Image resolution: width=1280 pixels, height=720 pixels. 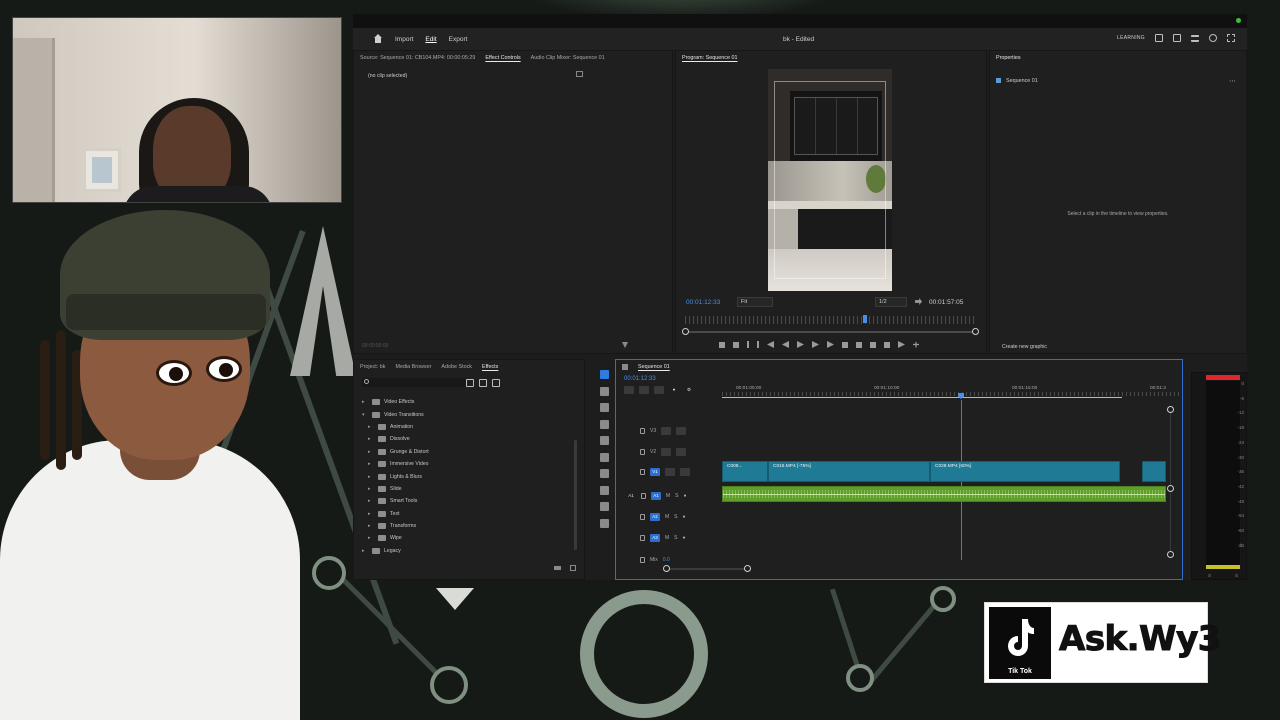 What do you see at coordinates (656, 496) in the screenshot?
I see `track-target-a1: A1` at bounding box center [656, 496].